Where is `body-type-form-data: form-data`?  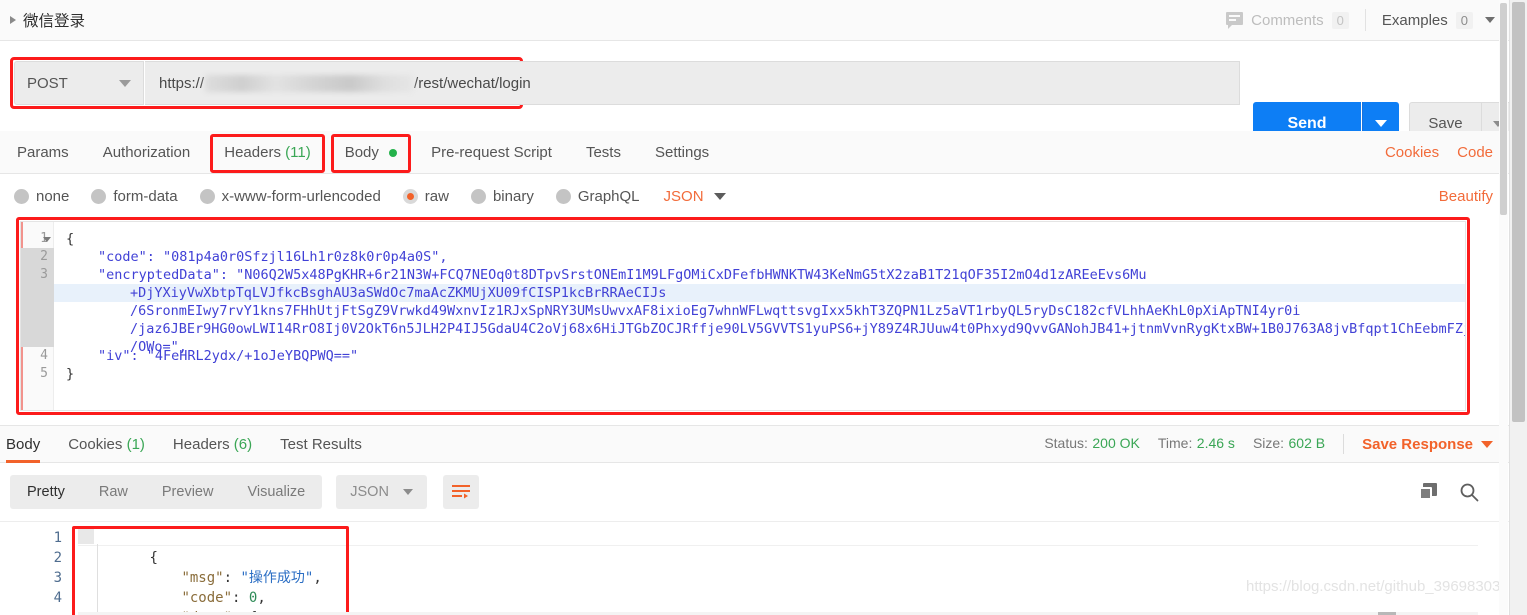 body-type-form-data: form-data is located at coordinates (134, 196).